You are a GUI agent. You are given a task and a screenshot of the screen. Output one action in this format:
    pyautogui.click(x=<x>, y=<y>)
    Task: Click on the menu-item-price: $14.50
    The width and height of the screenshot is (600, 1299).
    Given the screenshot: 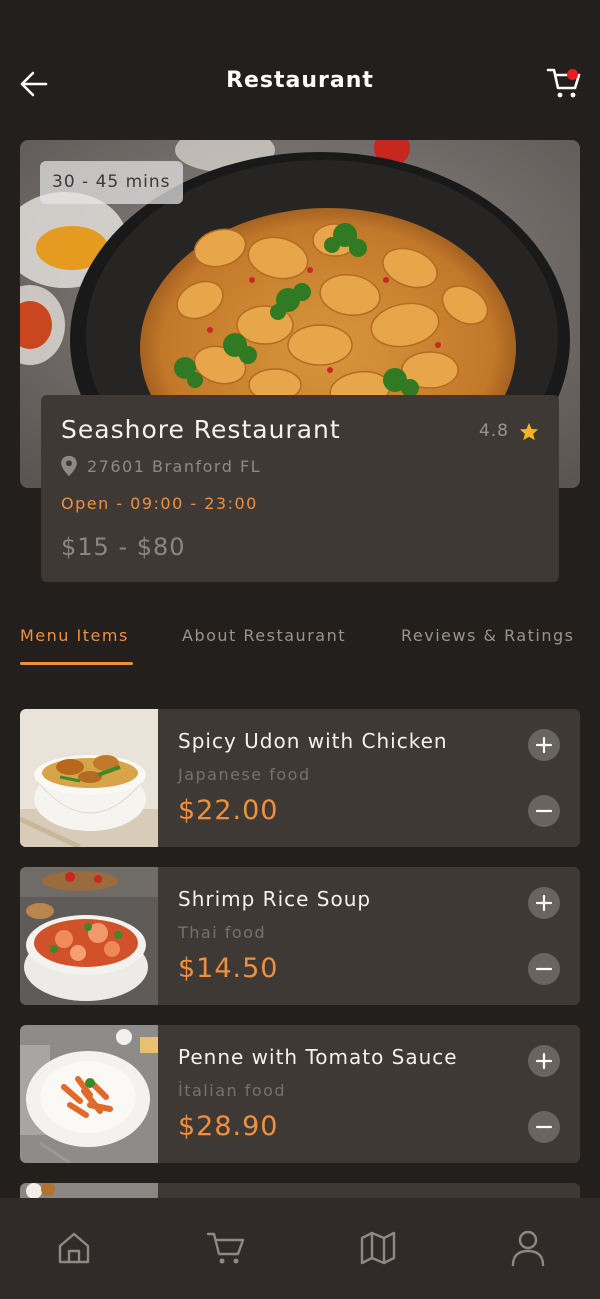 What is the action you would take?
    pyautogui.click(x=228, y=968)
    